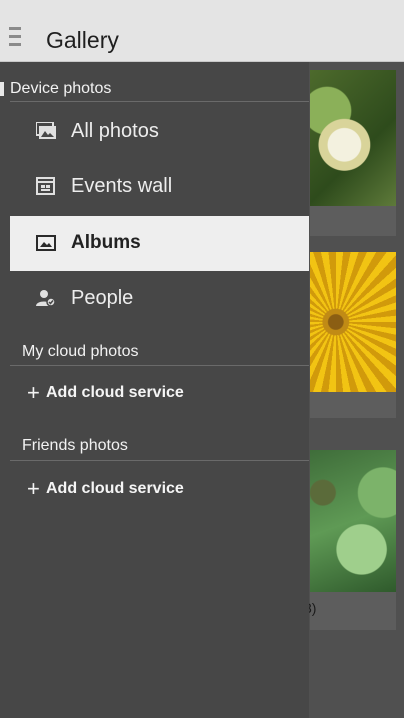 Image resolution: width=404 pixels, height=718 pixels. Describe the element at coordinates (106, 242) in the screenshot. I see `nav-item-label: Albums` at that location.